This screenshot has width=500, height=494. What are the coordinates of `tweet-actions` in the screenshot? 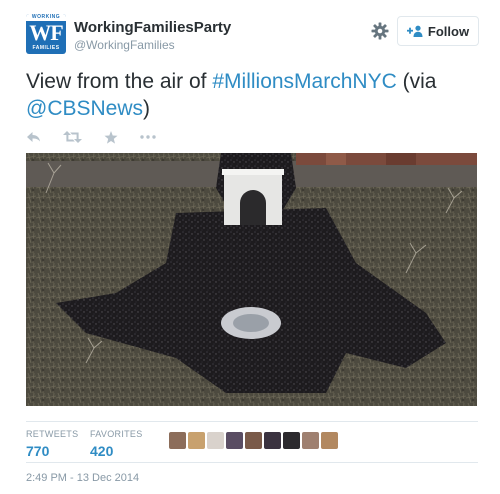 It's located at (102, 137).